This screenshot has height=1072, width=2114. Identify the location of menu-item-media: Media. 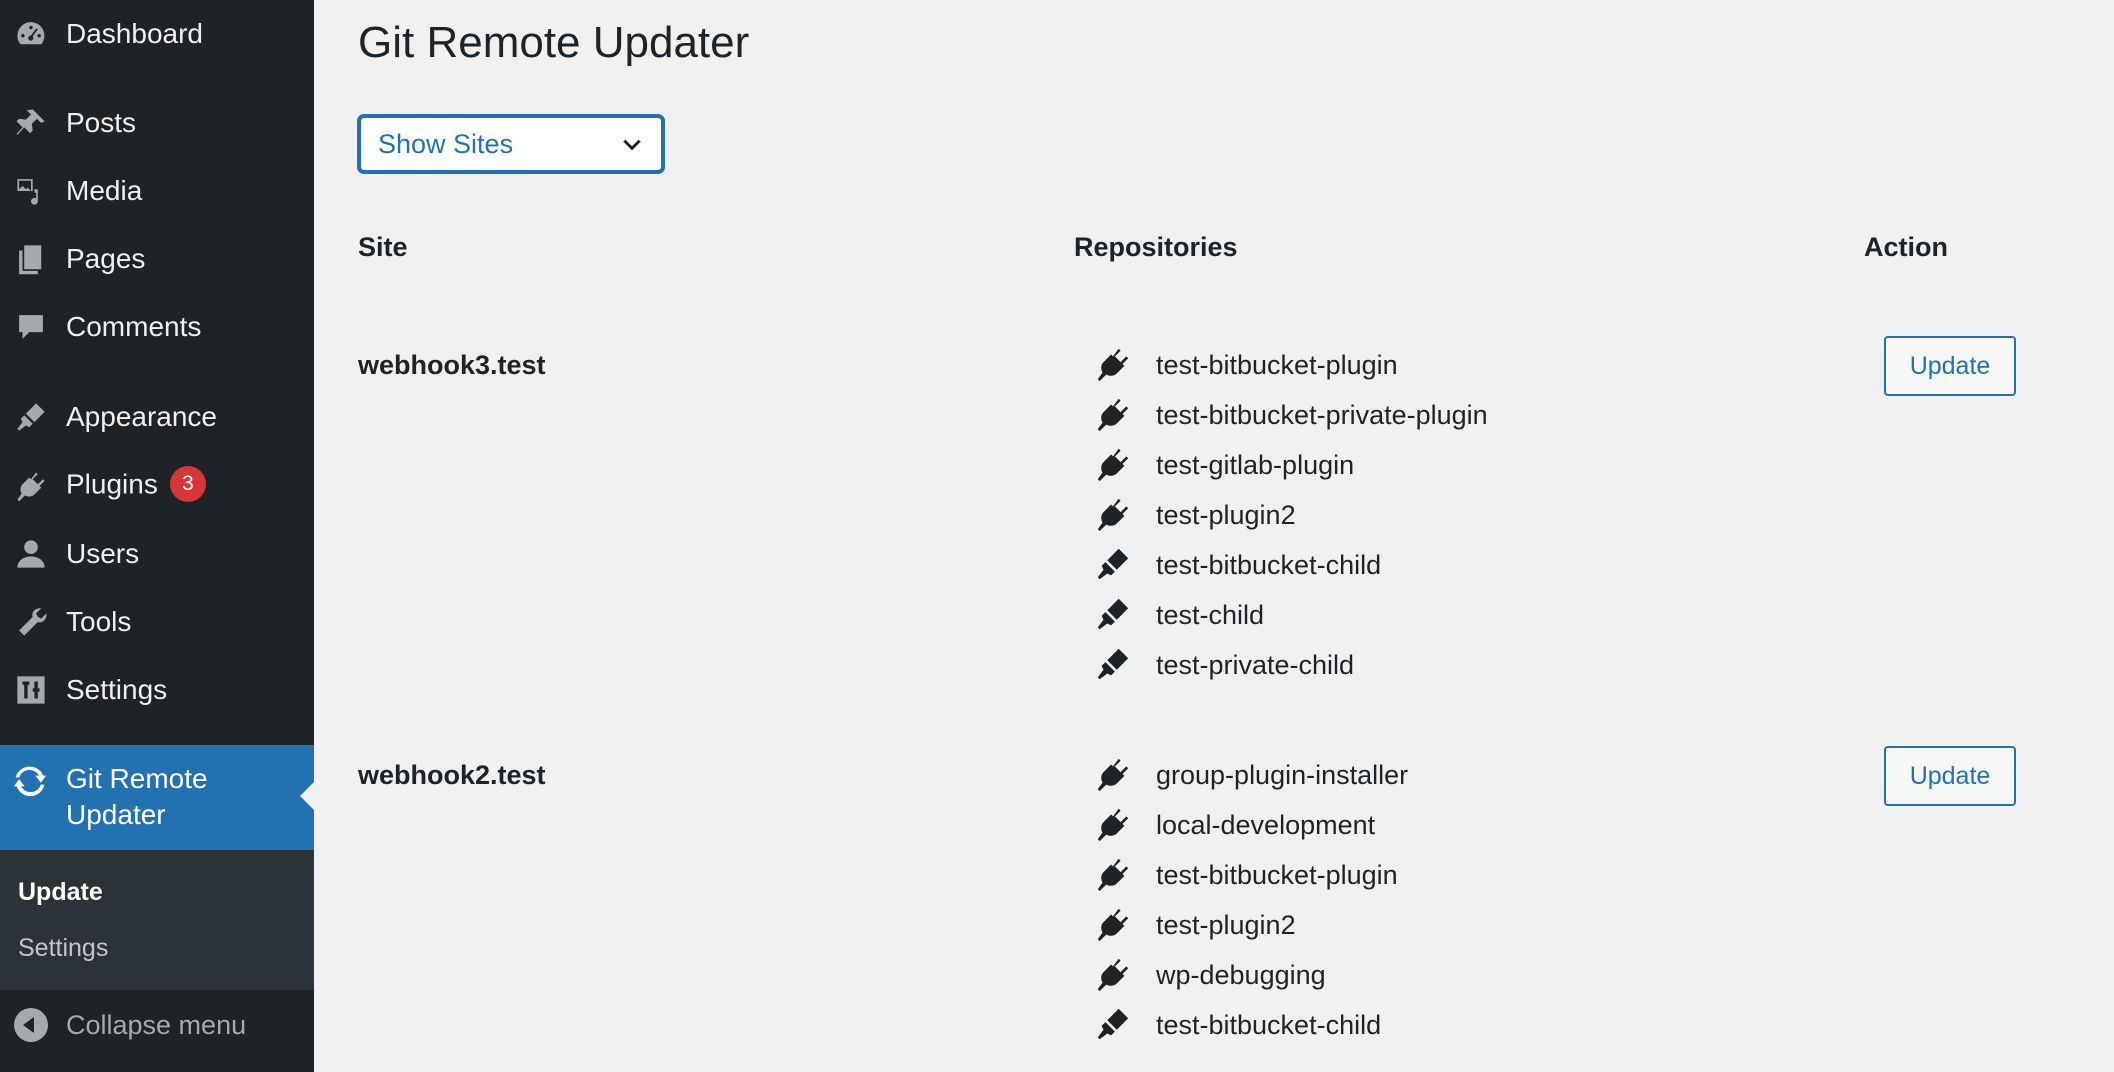
(157, 191).